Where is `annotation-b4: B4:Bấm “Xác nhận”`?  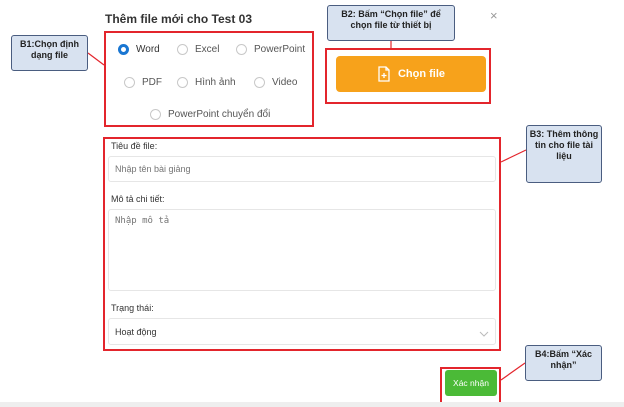
annotation-b4: B4:Bấm “Xác nhận” is located at coordinates (563, 363).